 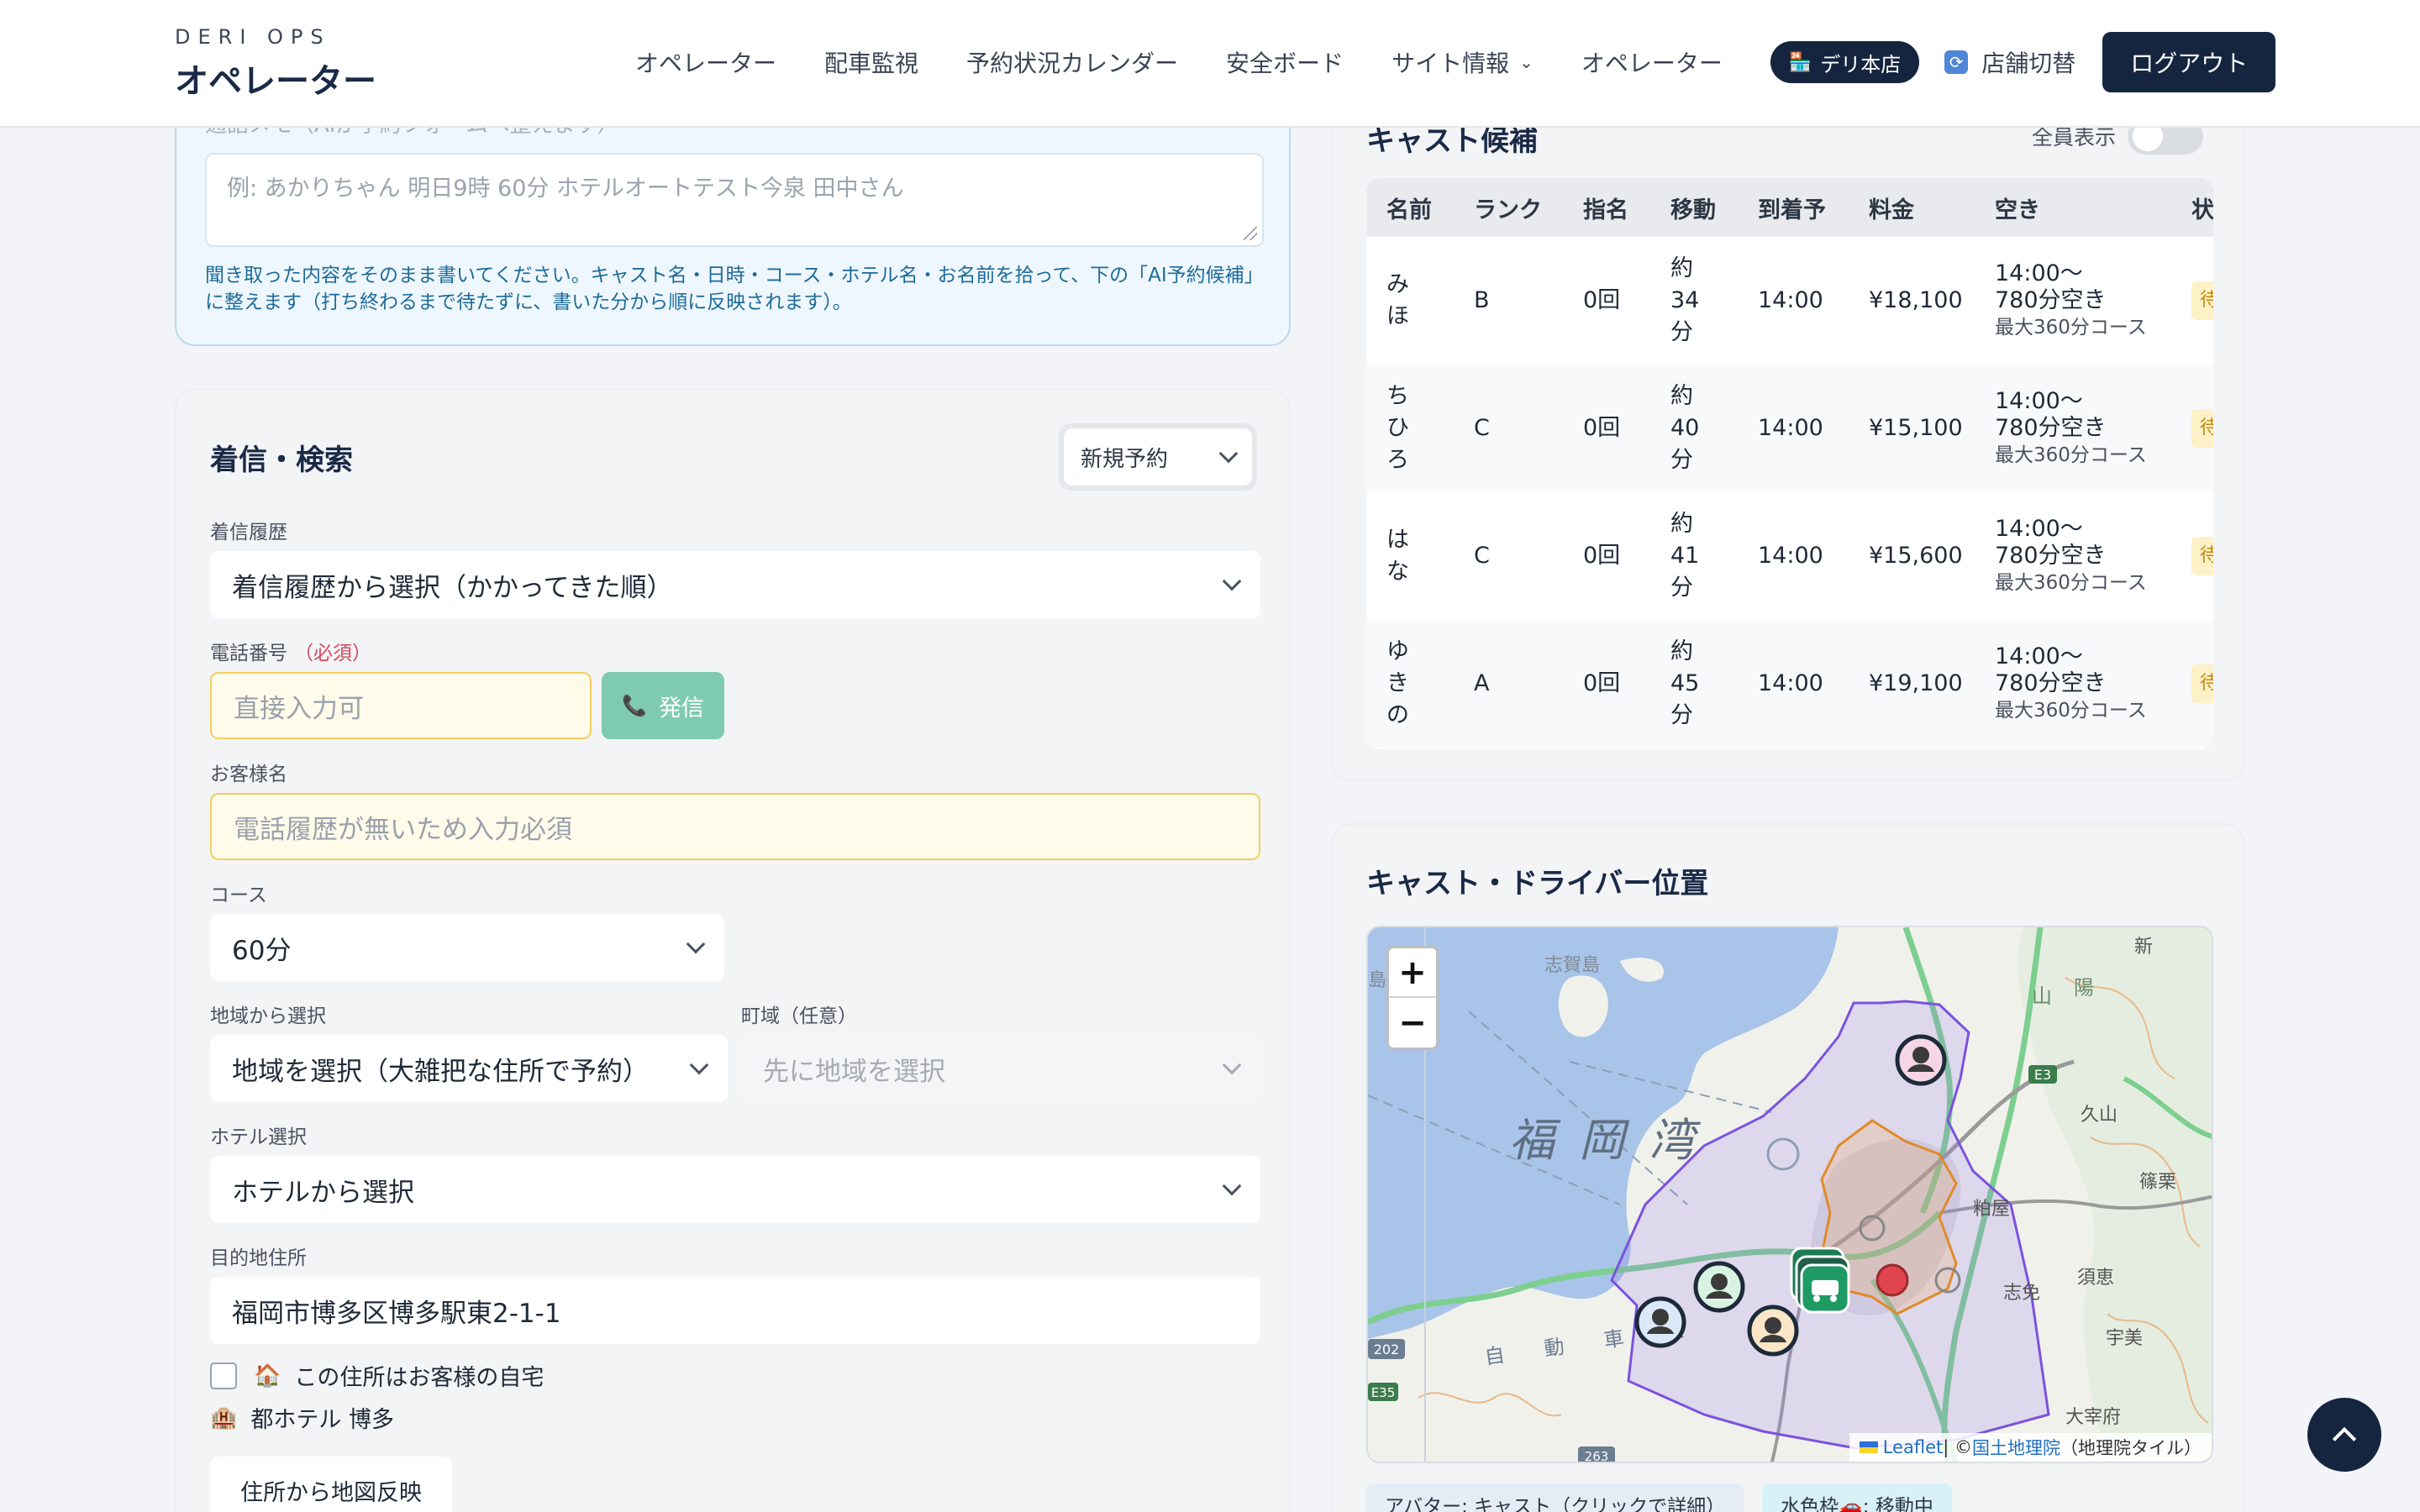 I want to click on zoom-out-button: −, so click(x=1412, y=1022).